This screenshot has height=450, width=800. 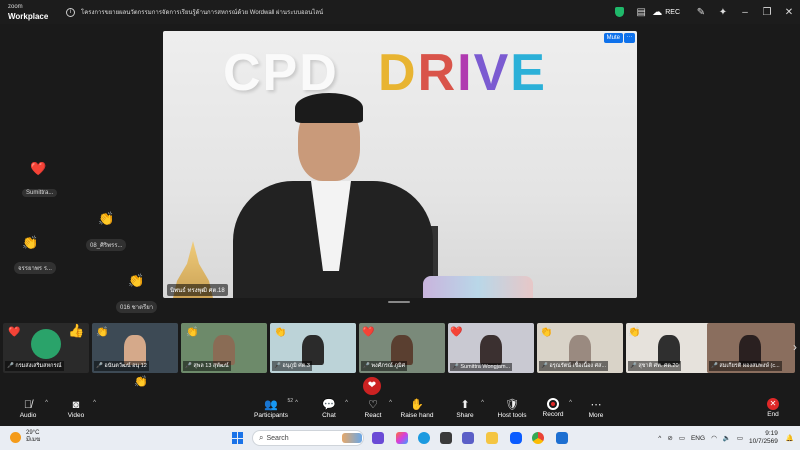 What do you see at coordinates (538, 438) in the screenshot?
I see `chrome-icon` at bounding box center [538, 438].